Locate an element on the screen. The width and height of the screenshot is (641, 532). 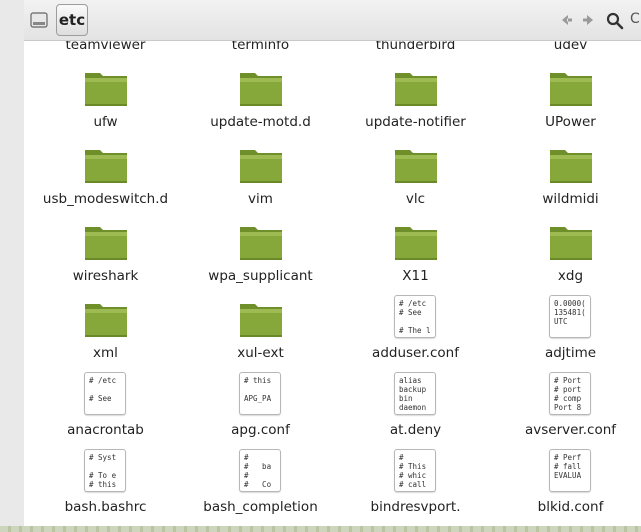
file-preview: # /etc # See # The l is located at coordinates (415, 316).